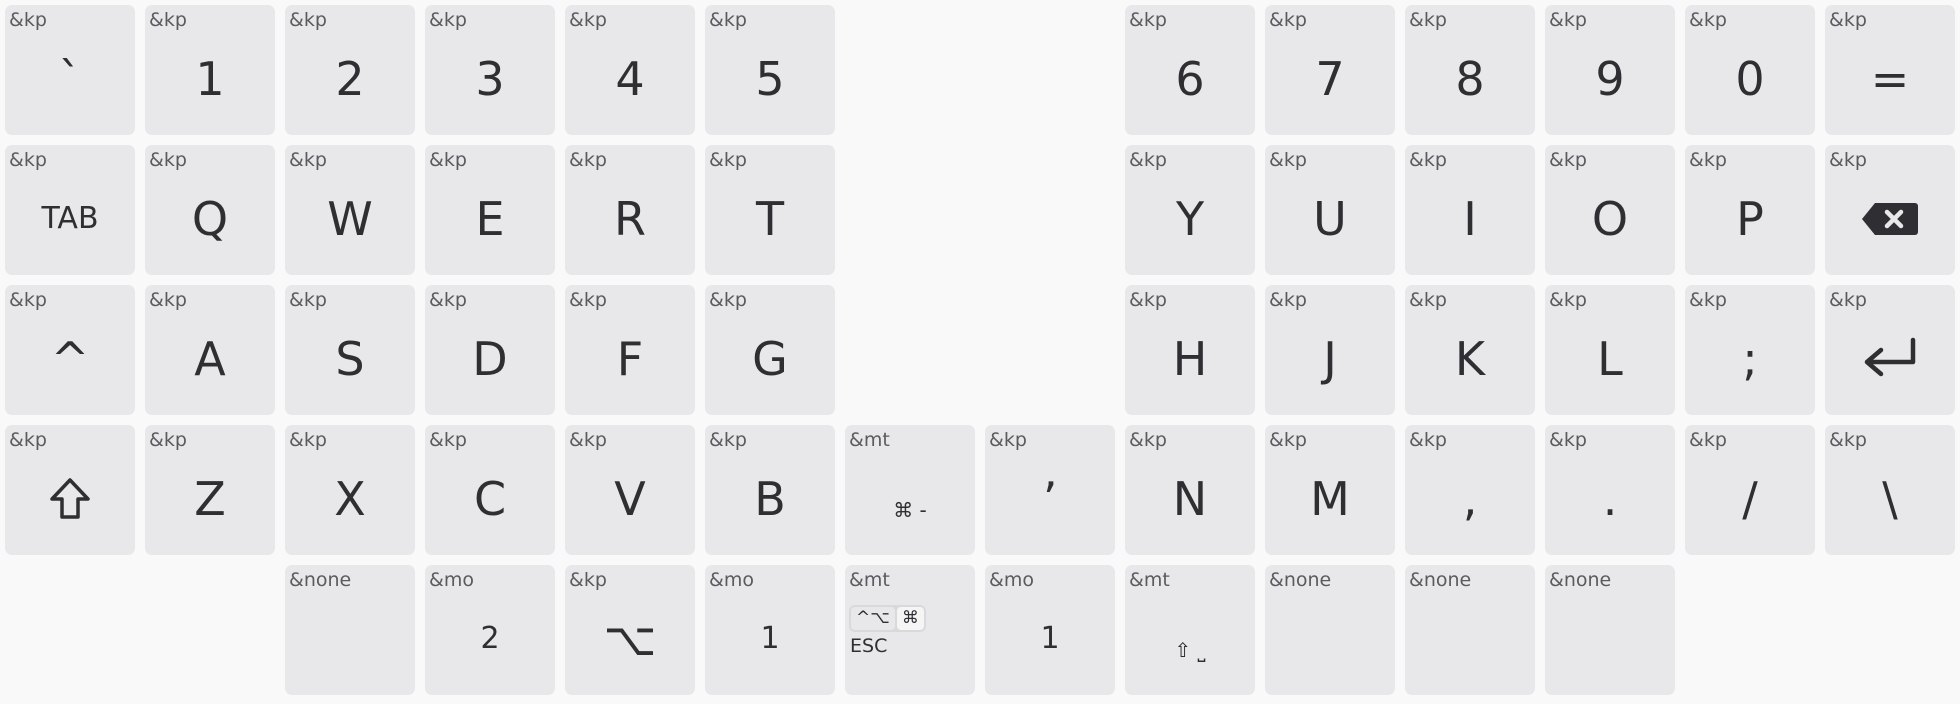 This screenshot has width=1960, height=704. Describe the element at coordinates (1330, 359) in the screenshot. I see `key-label: J` at that location.